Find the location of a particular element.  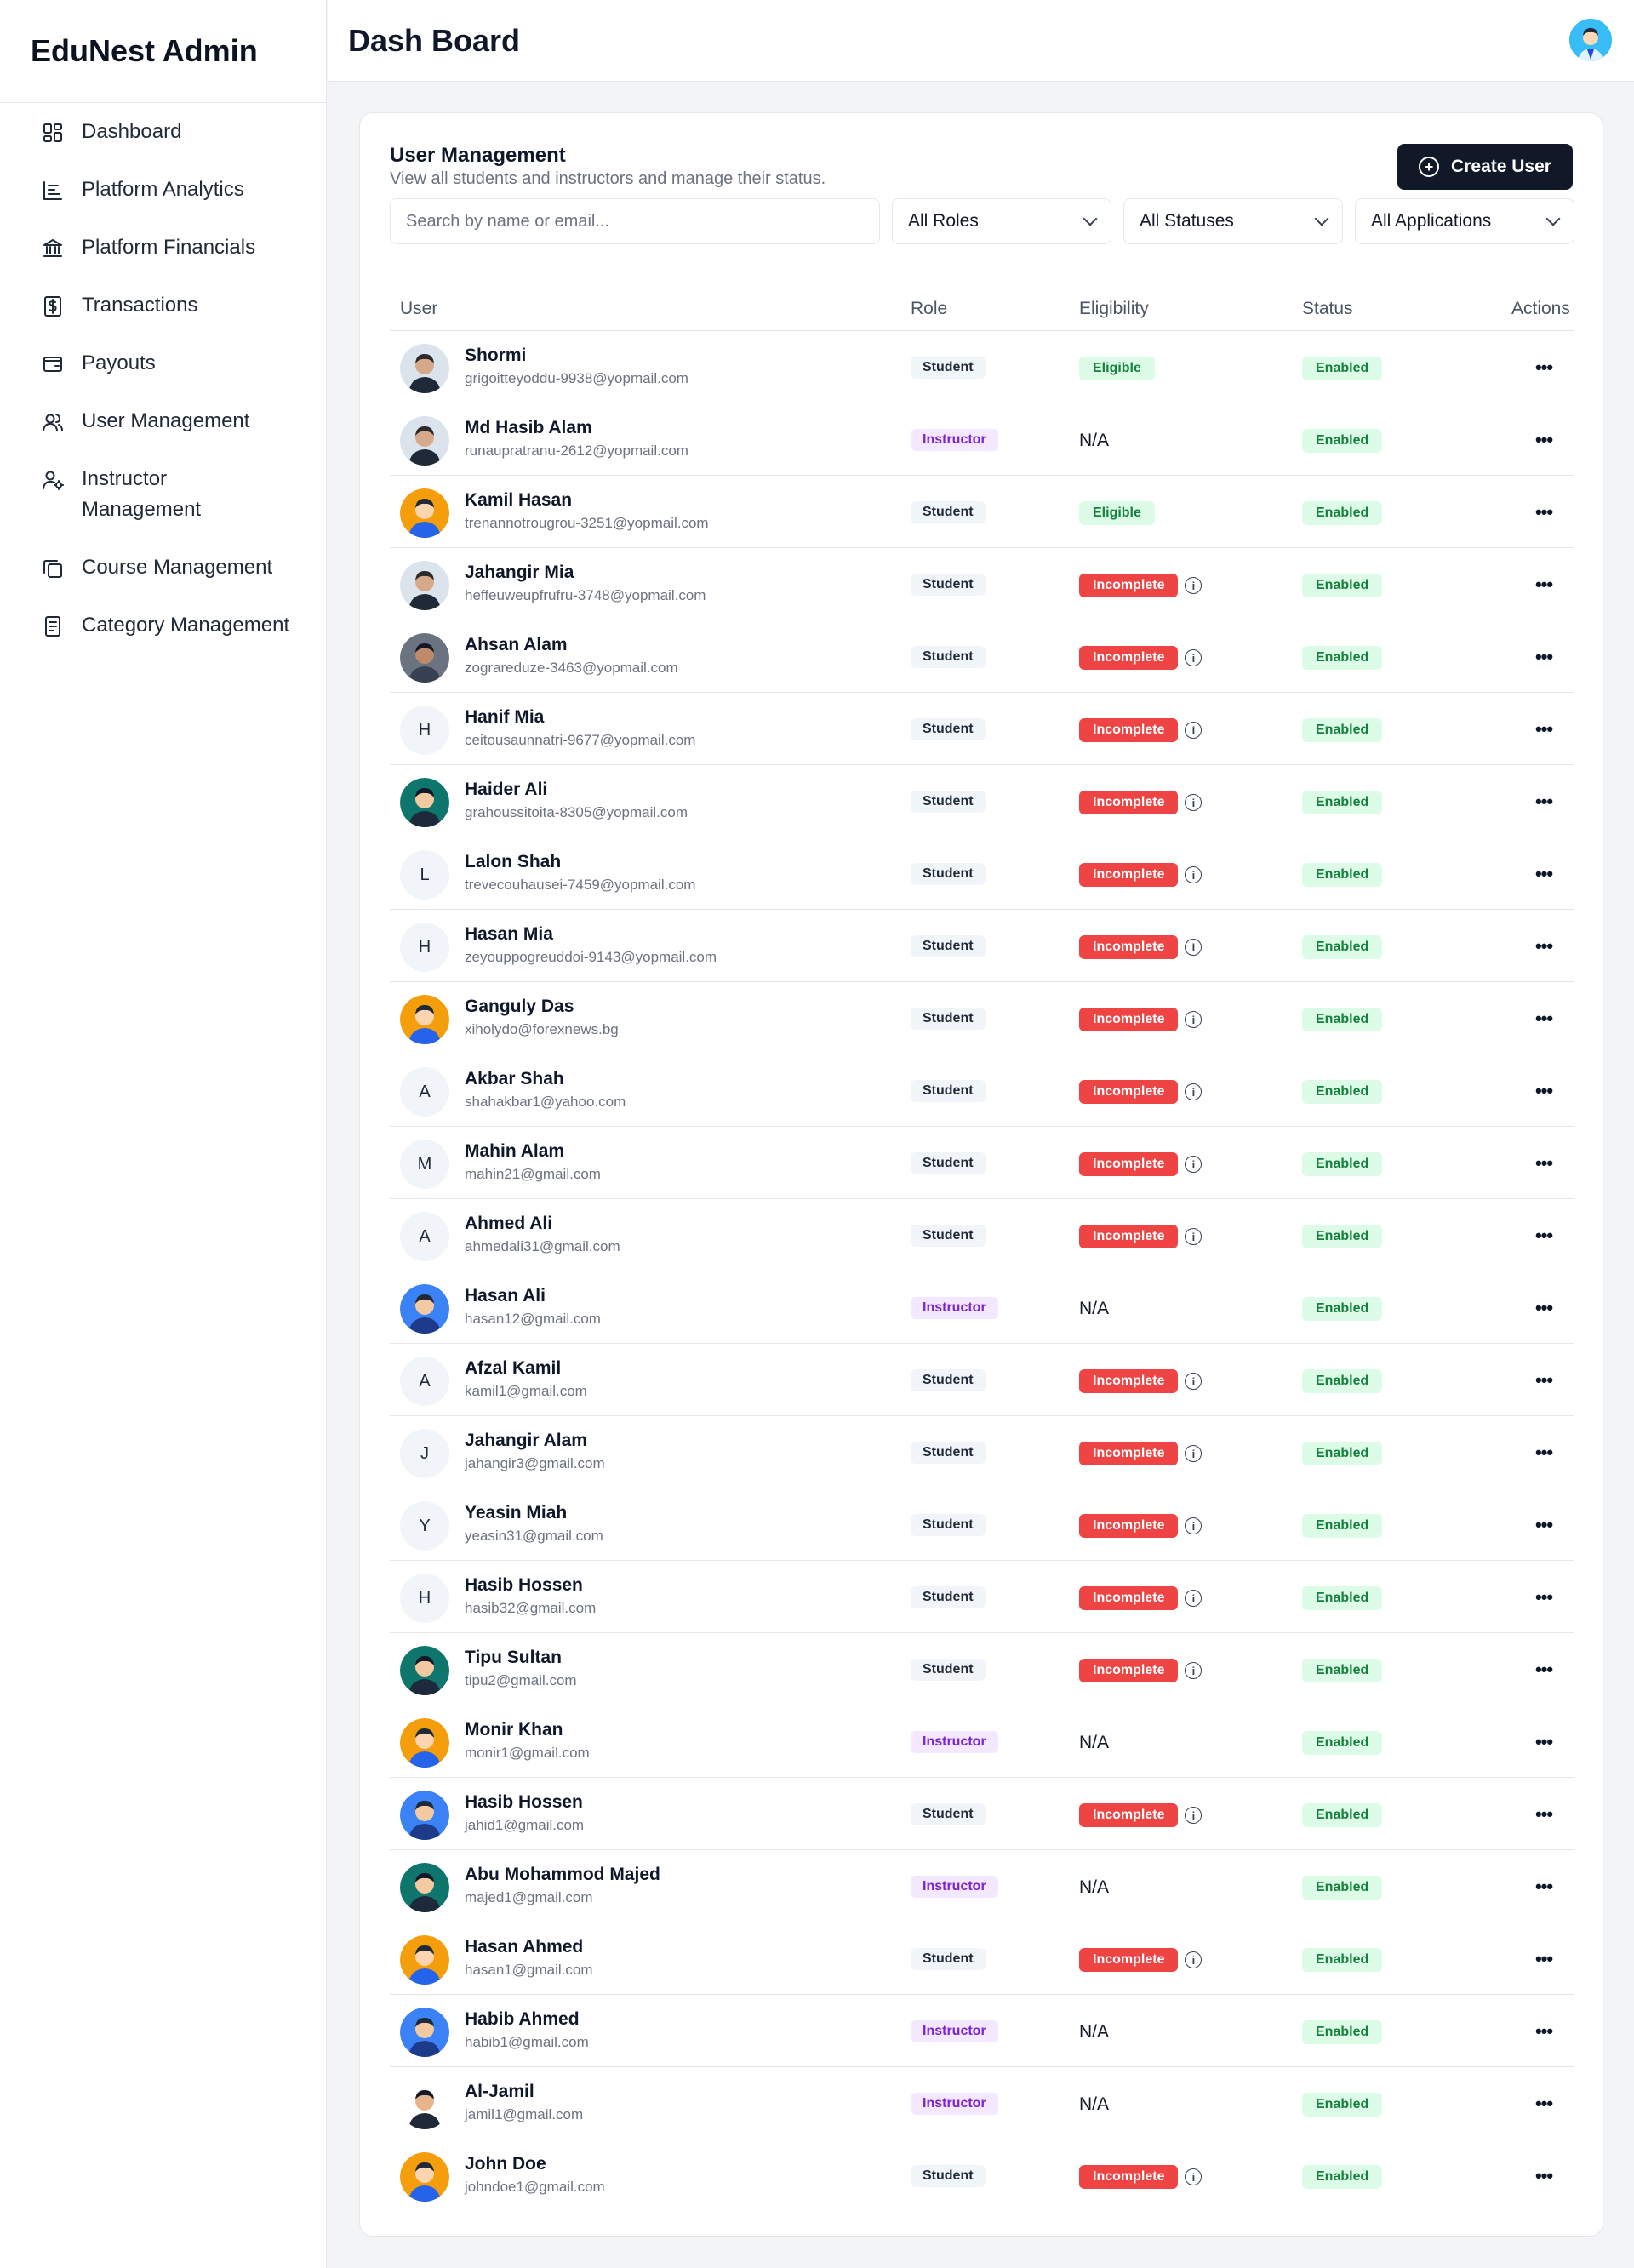

user-name: Yeasin Miah is located at coordinates (516, 1512).